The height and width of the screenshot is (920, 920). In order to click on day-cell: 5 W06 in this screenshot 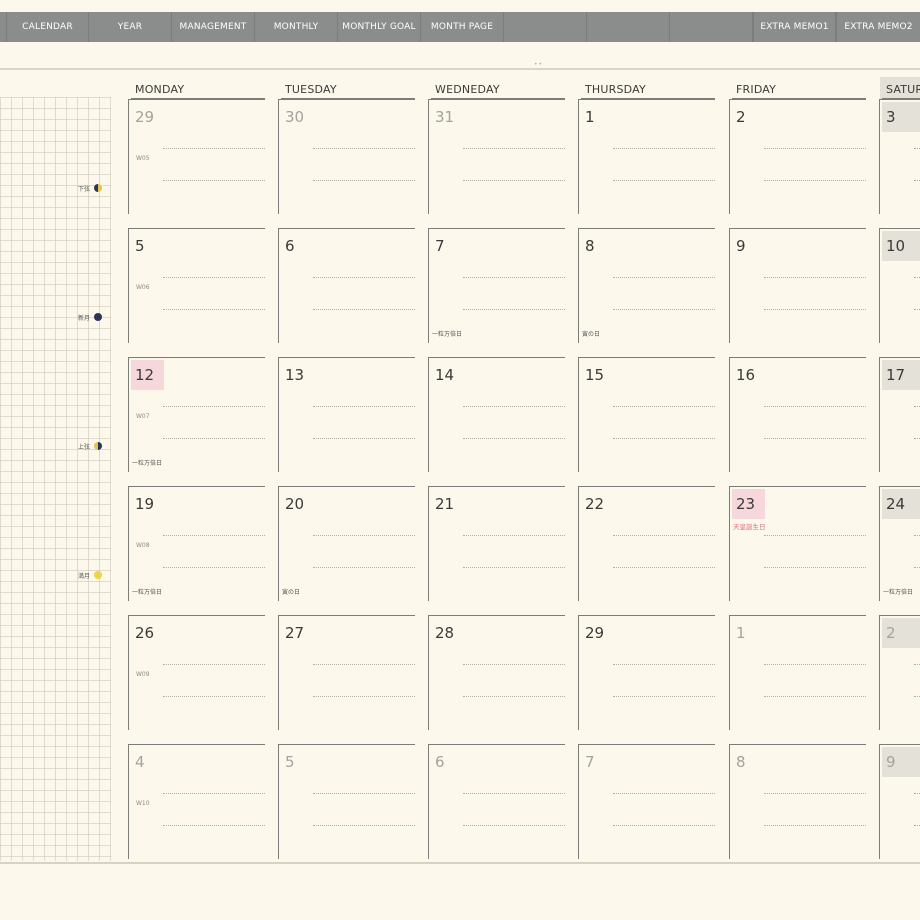, I will do `click(196, 285)`.